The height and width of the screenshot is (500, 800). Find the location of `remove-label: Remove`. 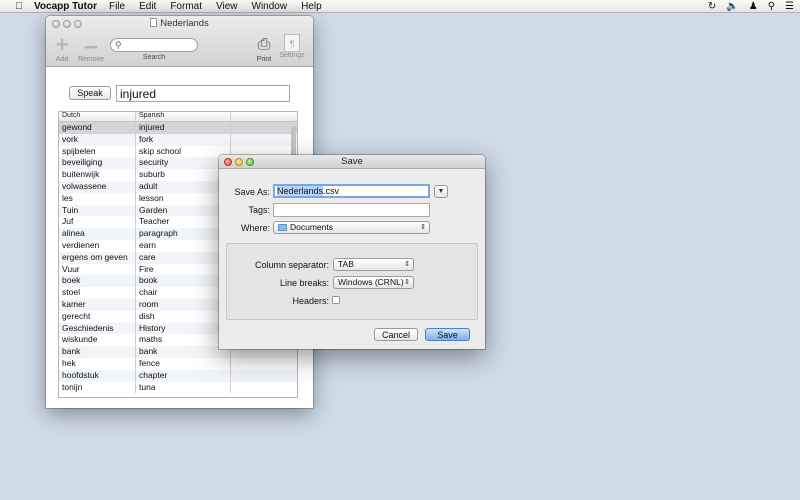

remove-label: Remove is located at coordinates (91, 59).